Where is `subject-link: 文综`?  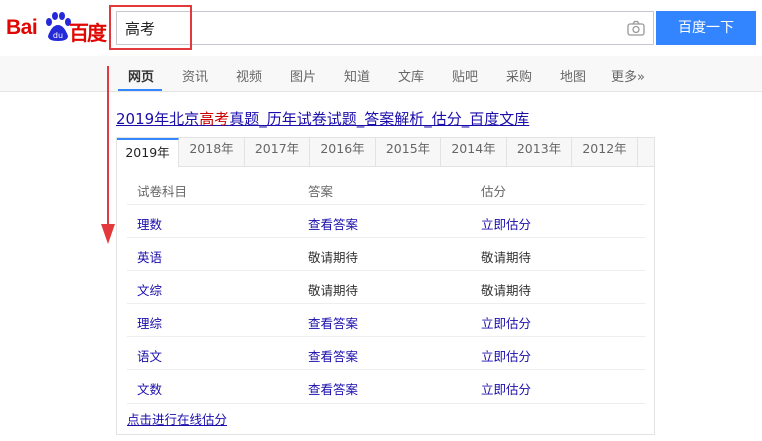 subject-link: 文综 is located at coordinates (149, 289).